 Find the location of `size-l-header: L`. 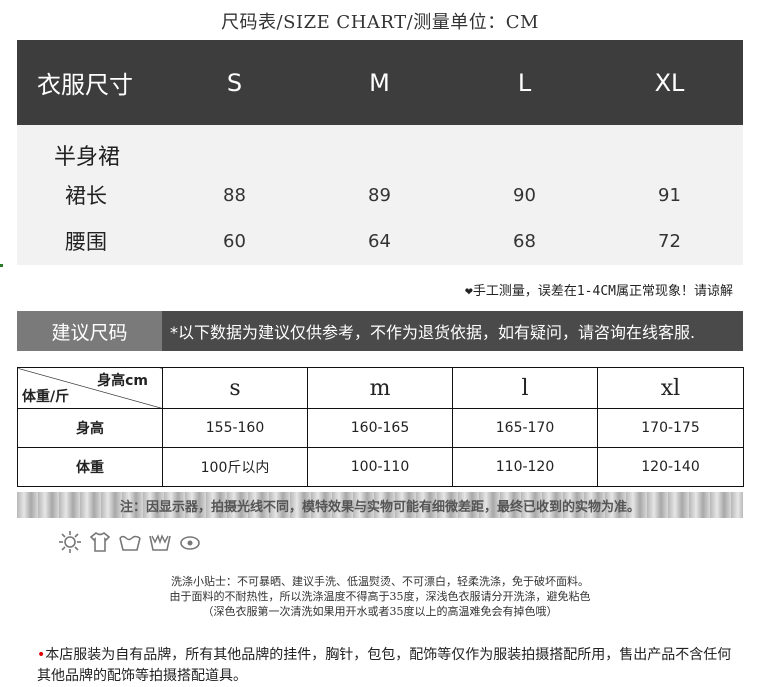

size-l-header: L is located at coordinates (524, 82).